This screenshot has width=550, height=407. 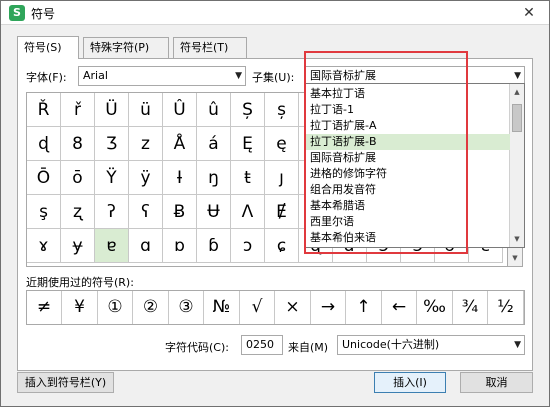 I want to click on font-label: 字体(F):, so click(x=46, y=77).